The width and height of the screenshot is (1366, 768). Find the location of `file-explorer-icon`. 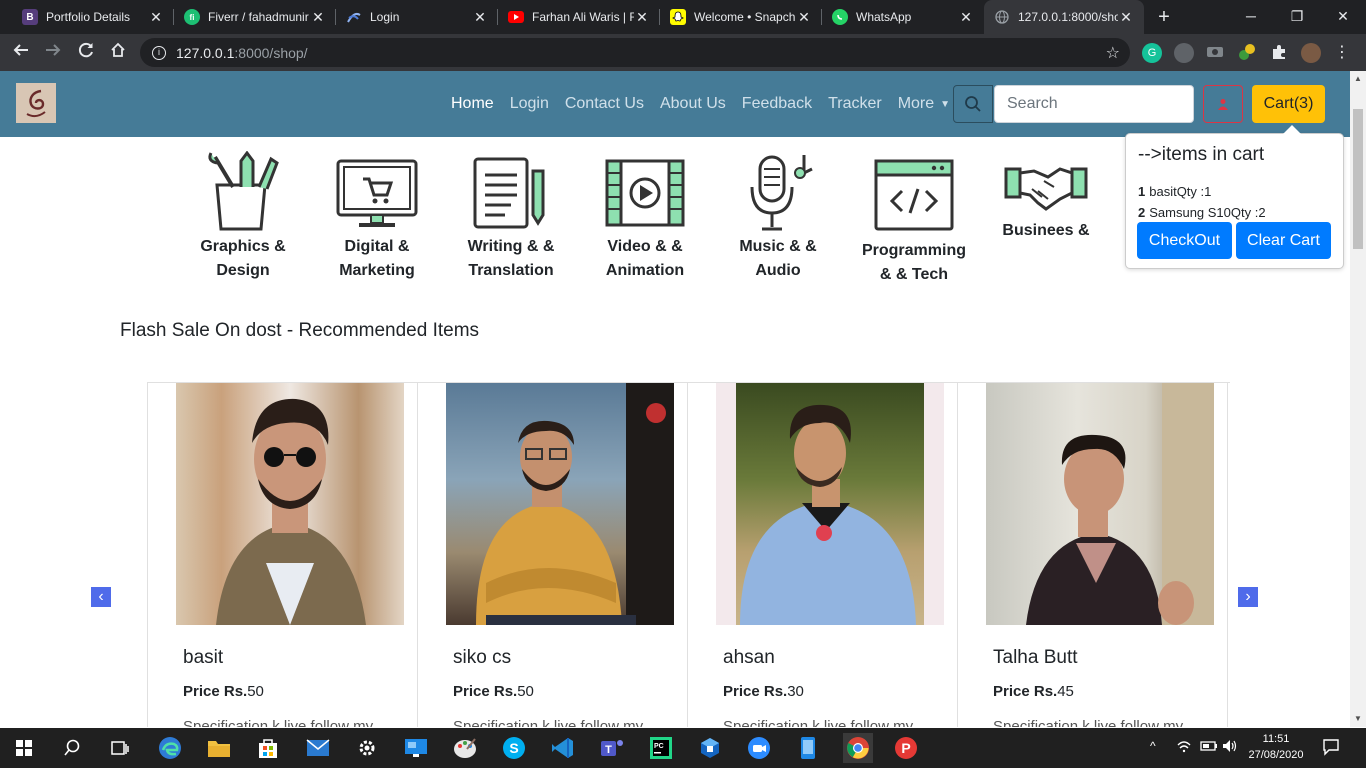

file-explorer-icon is located at coordinates (219, 748).